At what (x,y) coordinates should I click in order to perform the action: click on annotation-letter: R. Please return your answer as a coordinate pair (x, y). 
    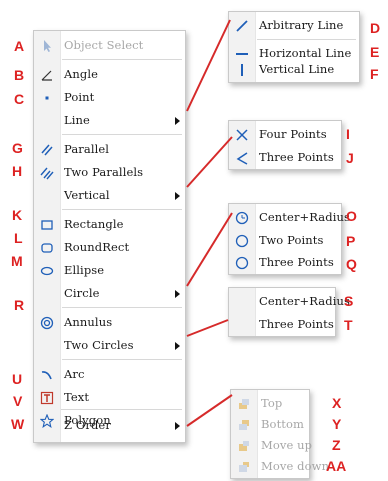
    Looking at the image, I should click on (19, 305).